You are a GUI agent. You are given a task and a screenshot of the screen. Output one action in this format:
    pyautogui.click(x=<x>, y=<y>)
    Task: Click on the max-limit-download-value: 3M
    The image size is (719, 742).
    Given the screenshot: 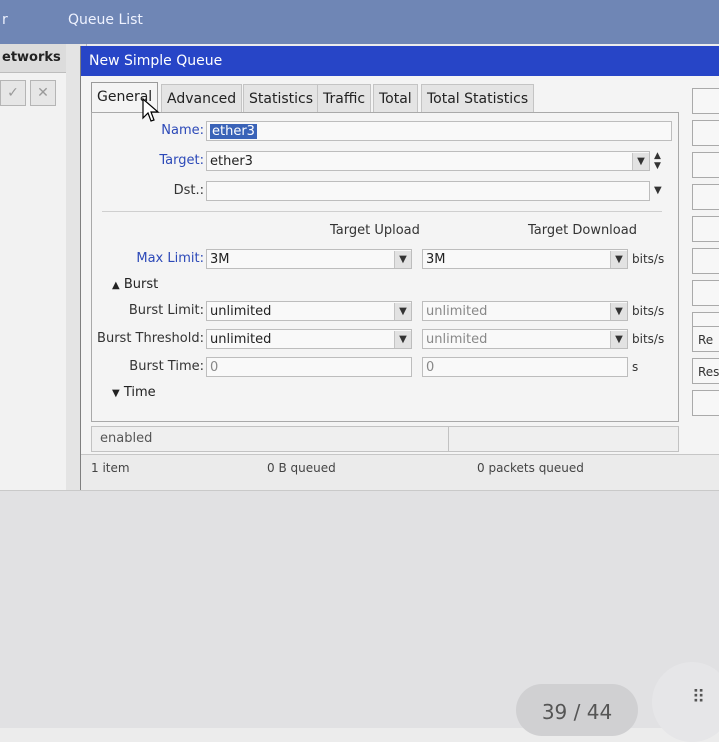 What is the action you would take?
    pyautogui.click(x=436, y=259)
    